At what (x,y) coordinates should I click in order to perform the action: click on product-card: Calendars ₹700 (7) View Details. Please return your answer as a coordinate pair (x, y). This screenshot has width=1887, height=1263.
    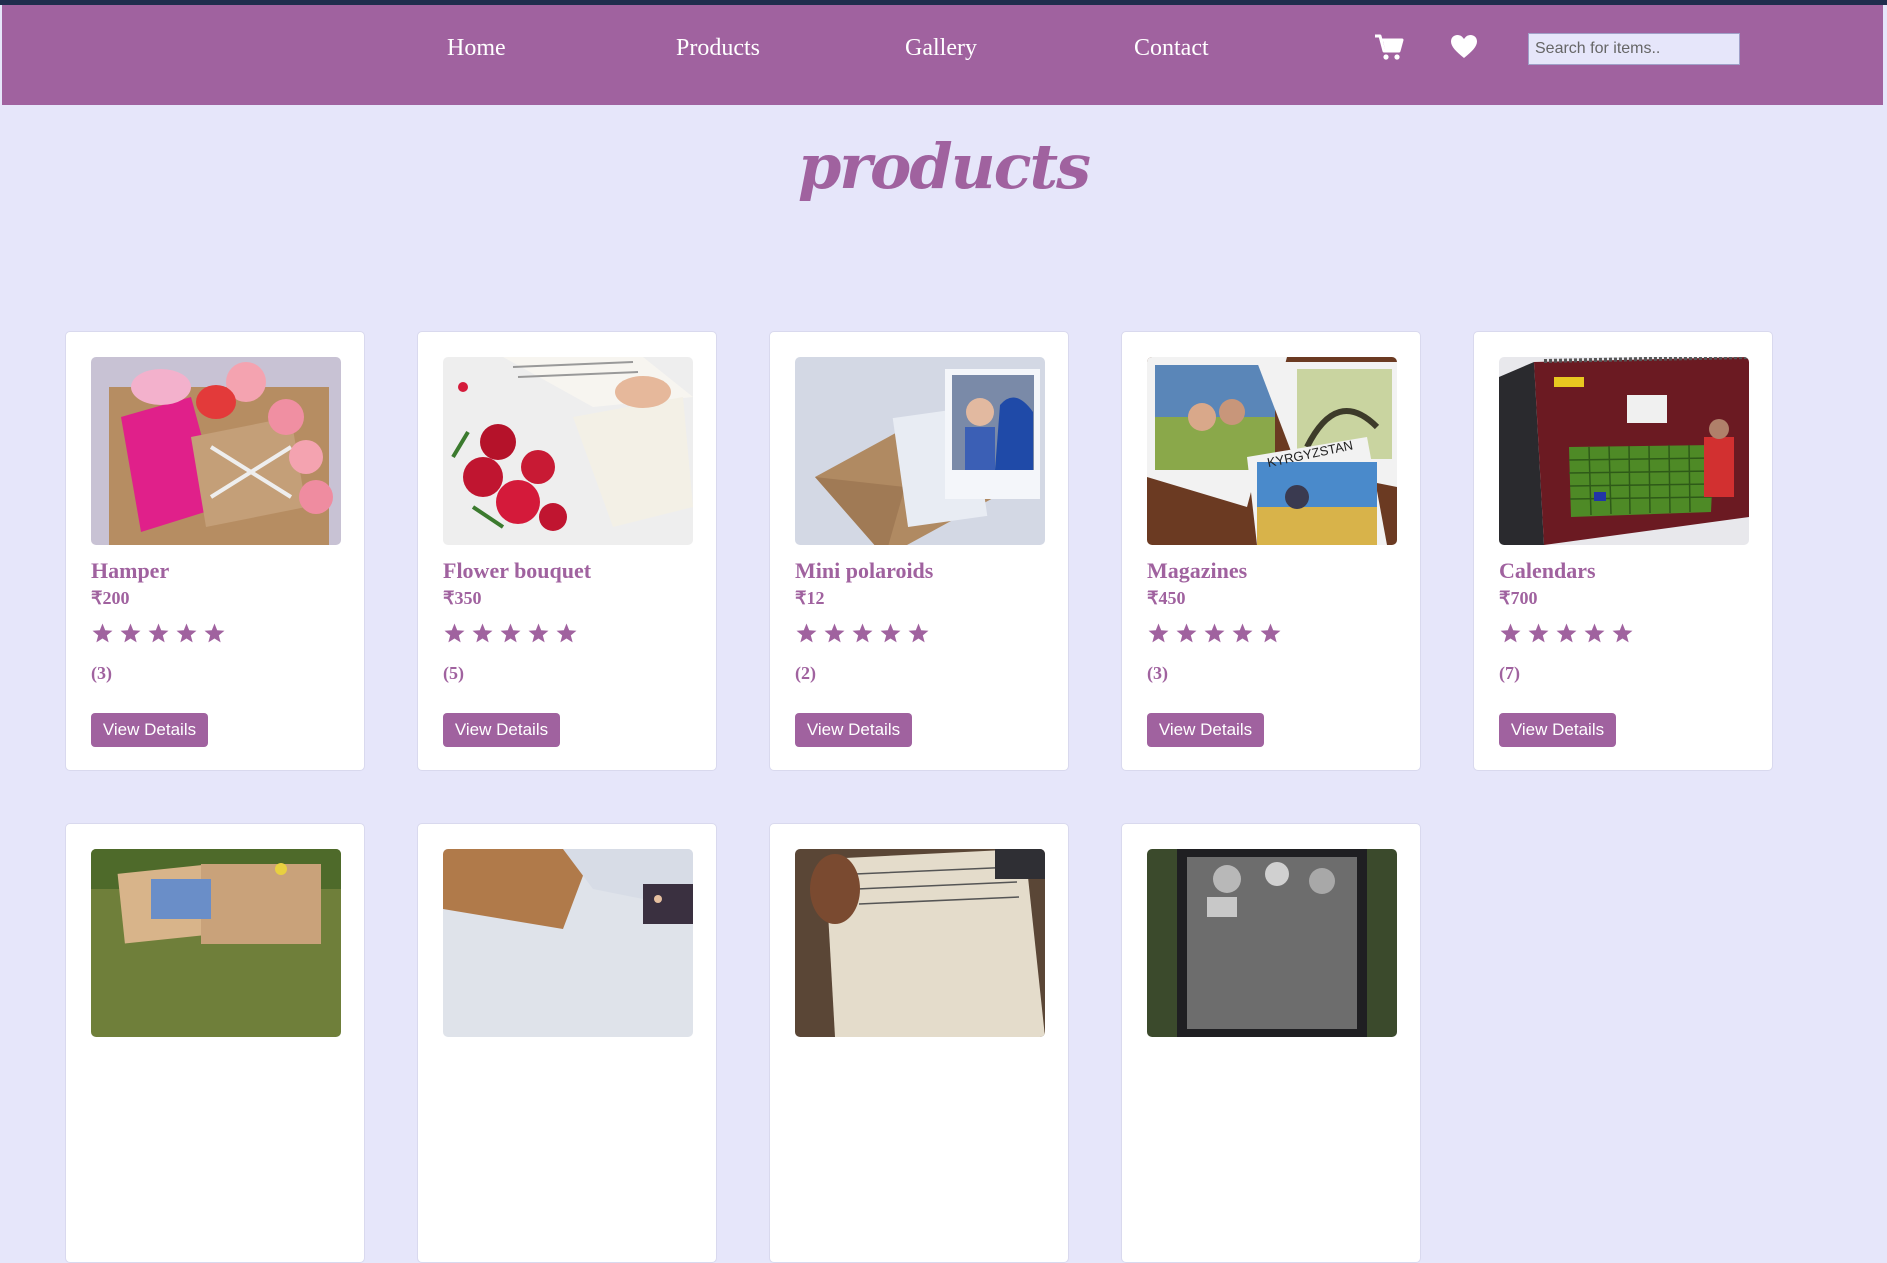
    Looking at the image, I should click on (1623, 551).